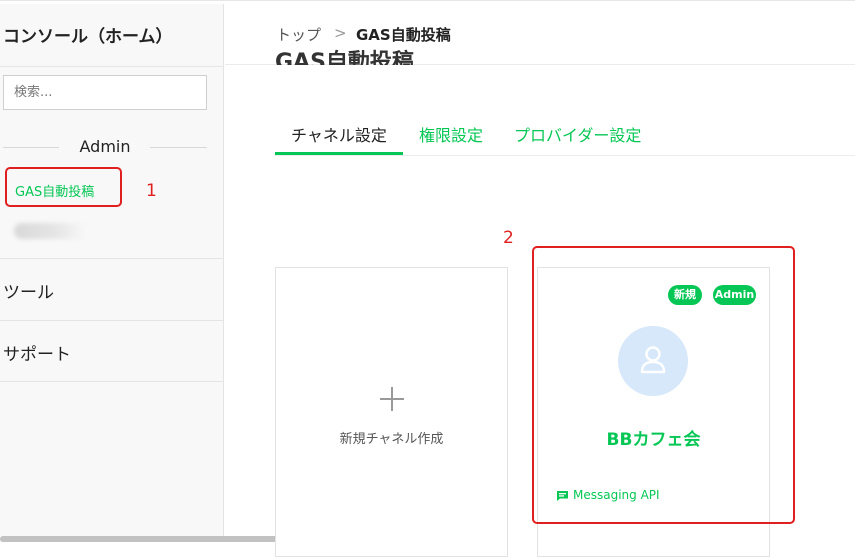 Image resolution: width=855 pixels, height=557 pixels. Describe the element at coordinates (391, 439) in the screenshot. I see `new-channel-label: 新規チャネル作成` at that location.